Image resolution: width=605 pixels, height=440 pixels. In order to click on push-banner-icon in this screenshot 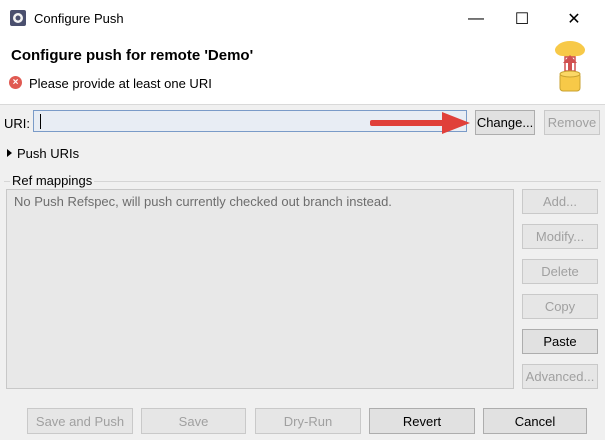, I will do `click(570, 66)`.